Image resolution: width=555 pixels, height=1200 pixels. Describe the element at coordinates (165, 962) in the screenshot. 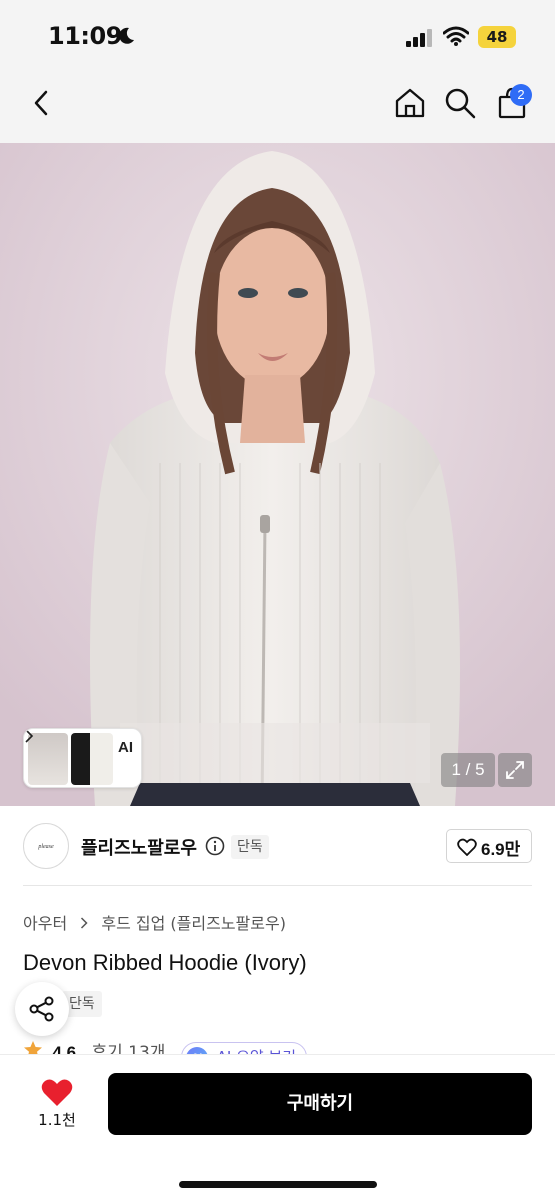

I see `product-title: Devon Ribbed Hoodie (Ivory)` at that location.